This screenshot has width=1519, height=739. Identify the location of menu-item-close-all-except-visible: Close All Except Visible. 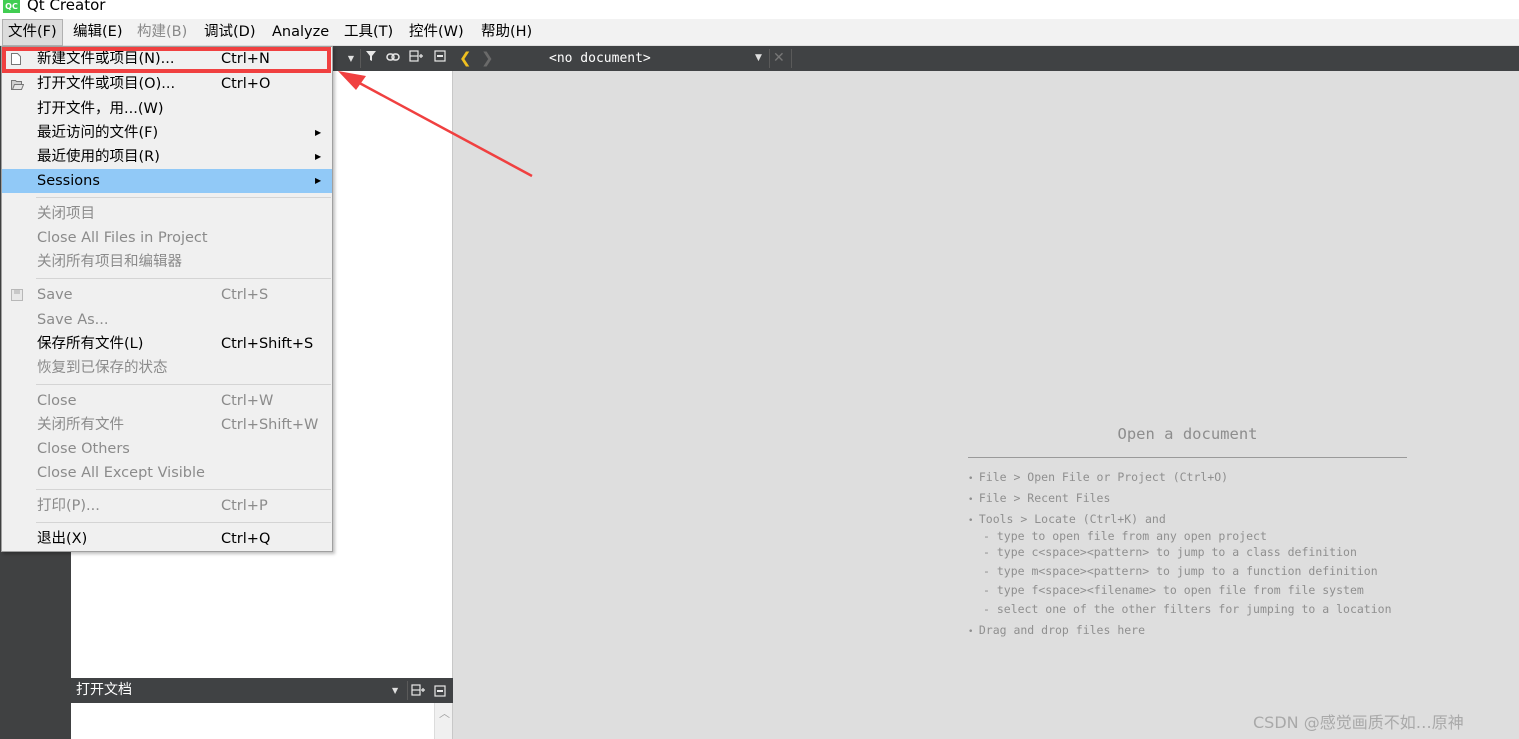
(167, 473).